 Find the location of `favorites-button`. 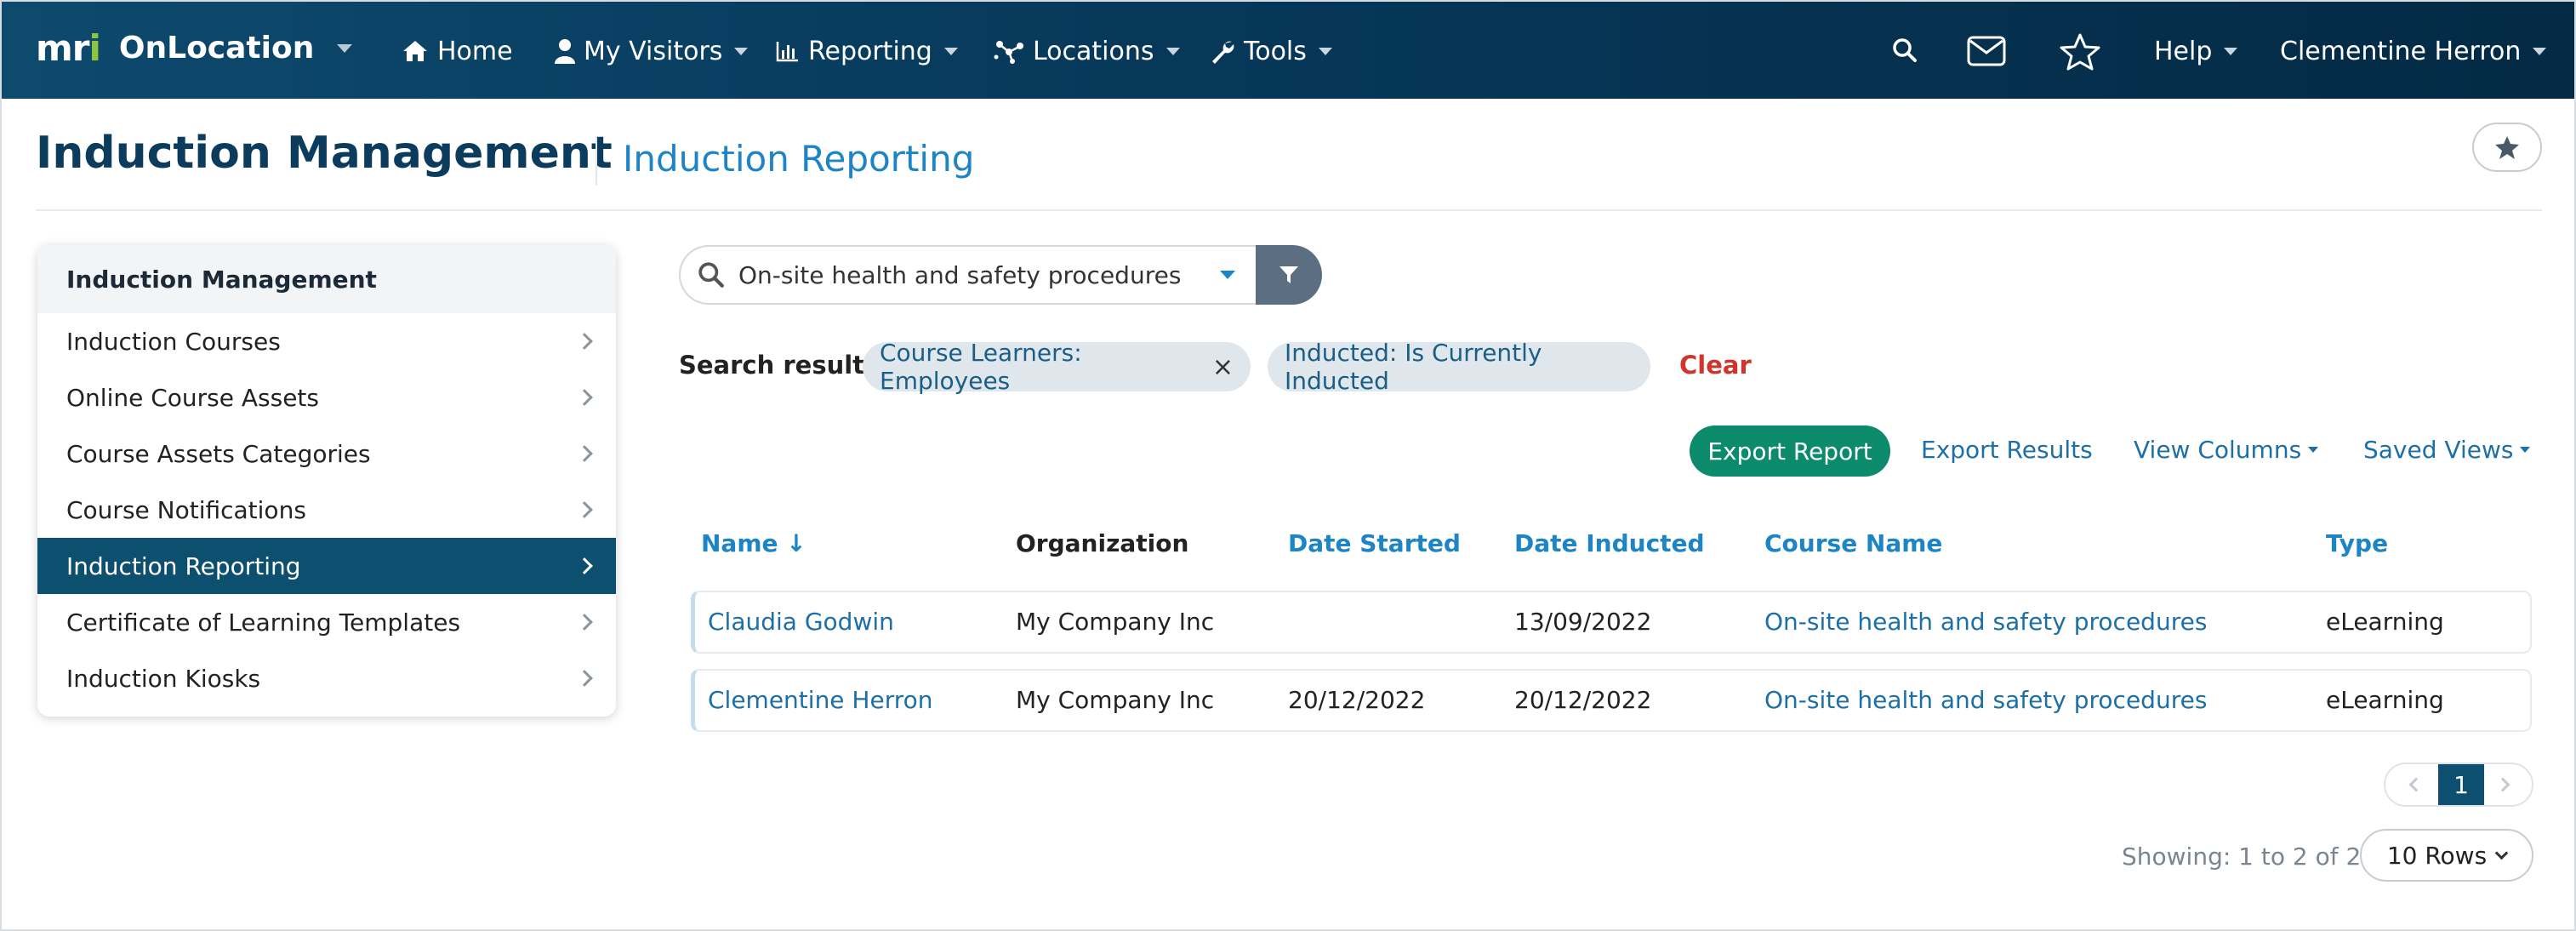

favorites-button is located at coordinates (2080, 53).